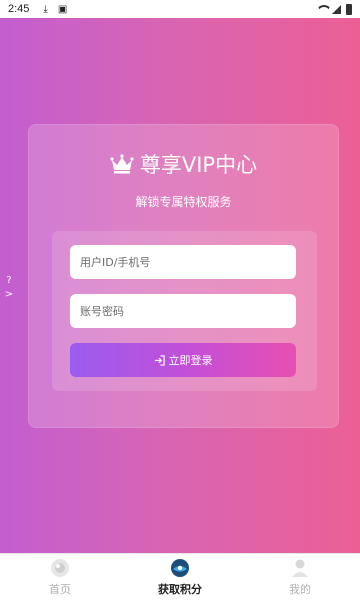  Describe the element at coordinates (349, 9) in the screenshot. I see `battery-icon` at that location.